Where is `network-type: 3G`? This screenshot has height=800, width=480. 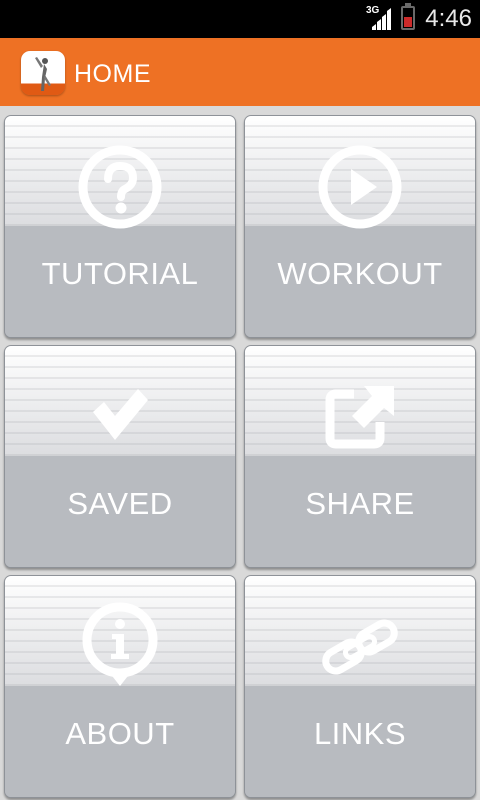
network-type: 3G is located at coordinates (373, 10).